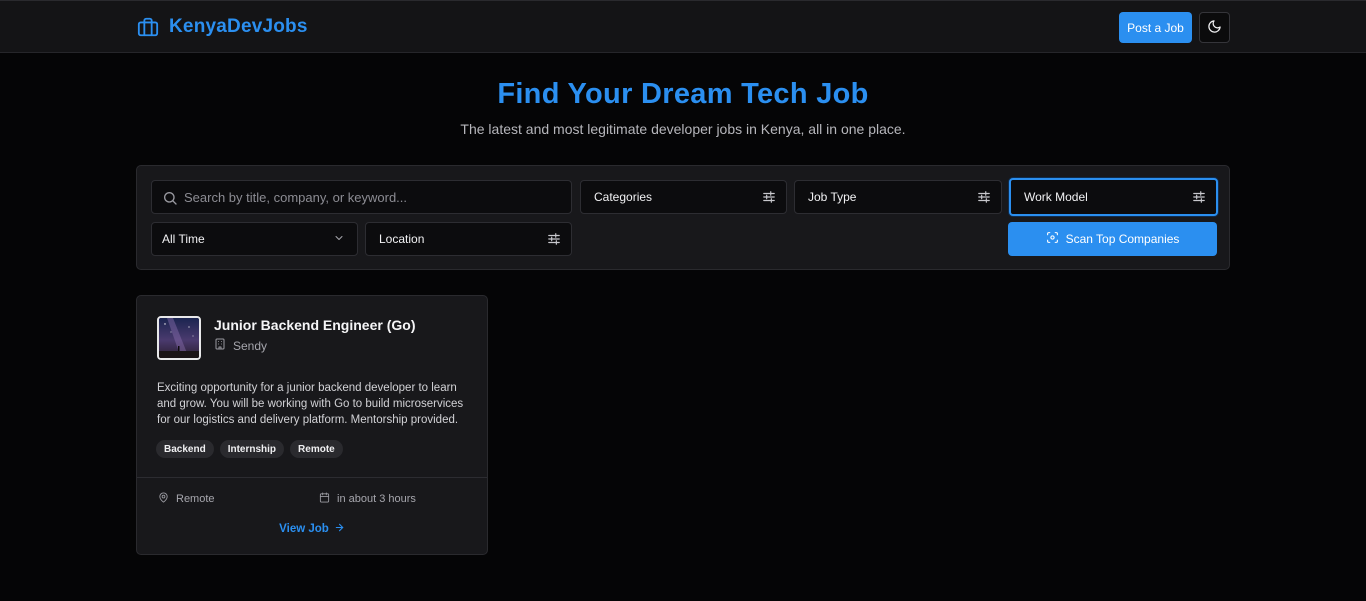  Describe the element at coordinates (148, 27) in the screenshot. I see `briefcase-icon` at that location.